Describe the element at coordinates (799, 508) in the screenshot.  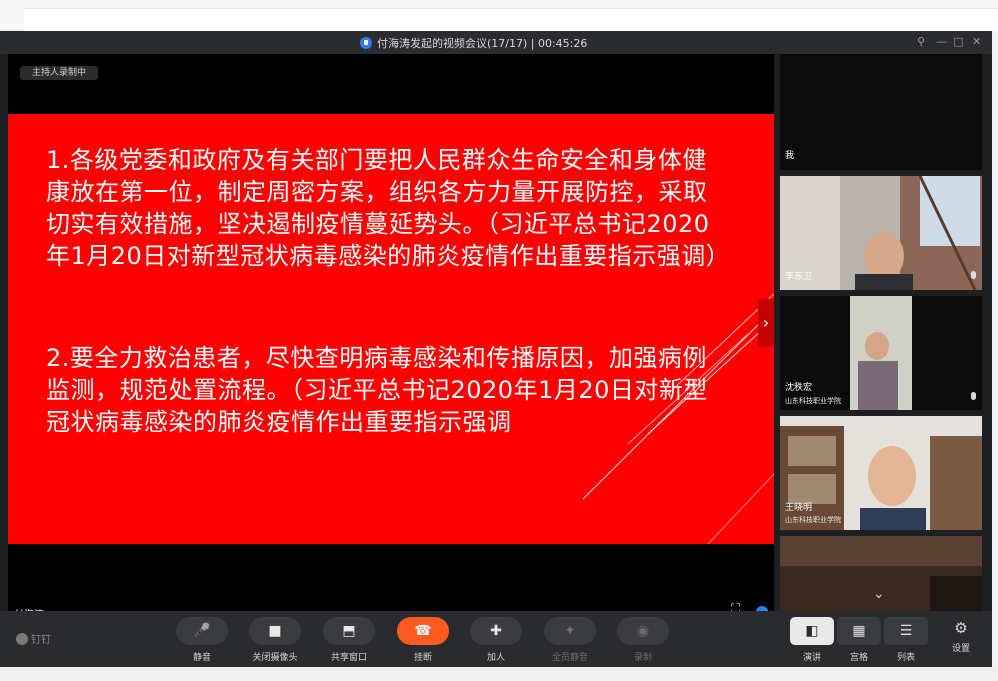
I see `participant-name: 王晓明` at that location.